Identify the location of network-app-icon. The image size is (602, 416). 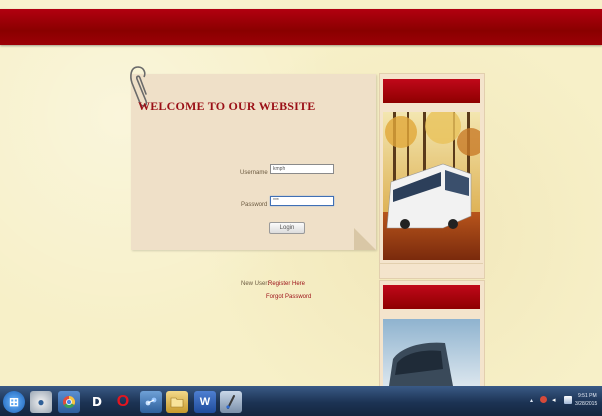
(151, 402).